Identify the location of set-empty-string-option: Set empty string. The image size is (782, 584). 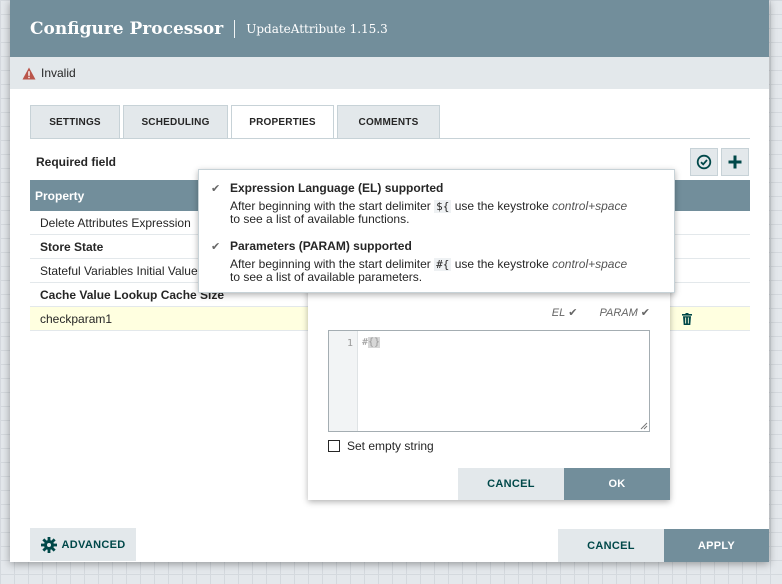
(381, 446).